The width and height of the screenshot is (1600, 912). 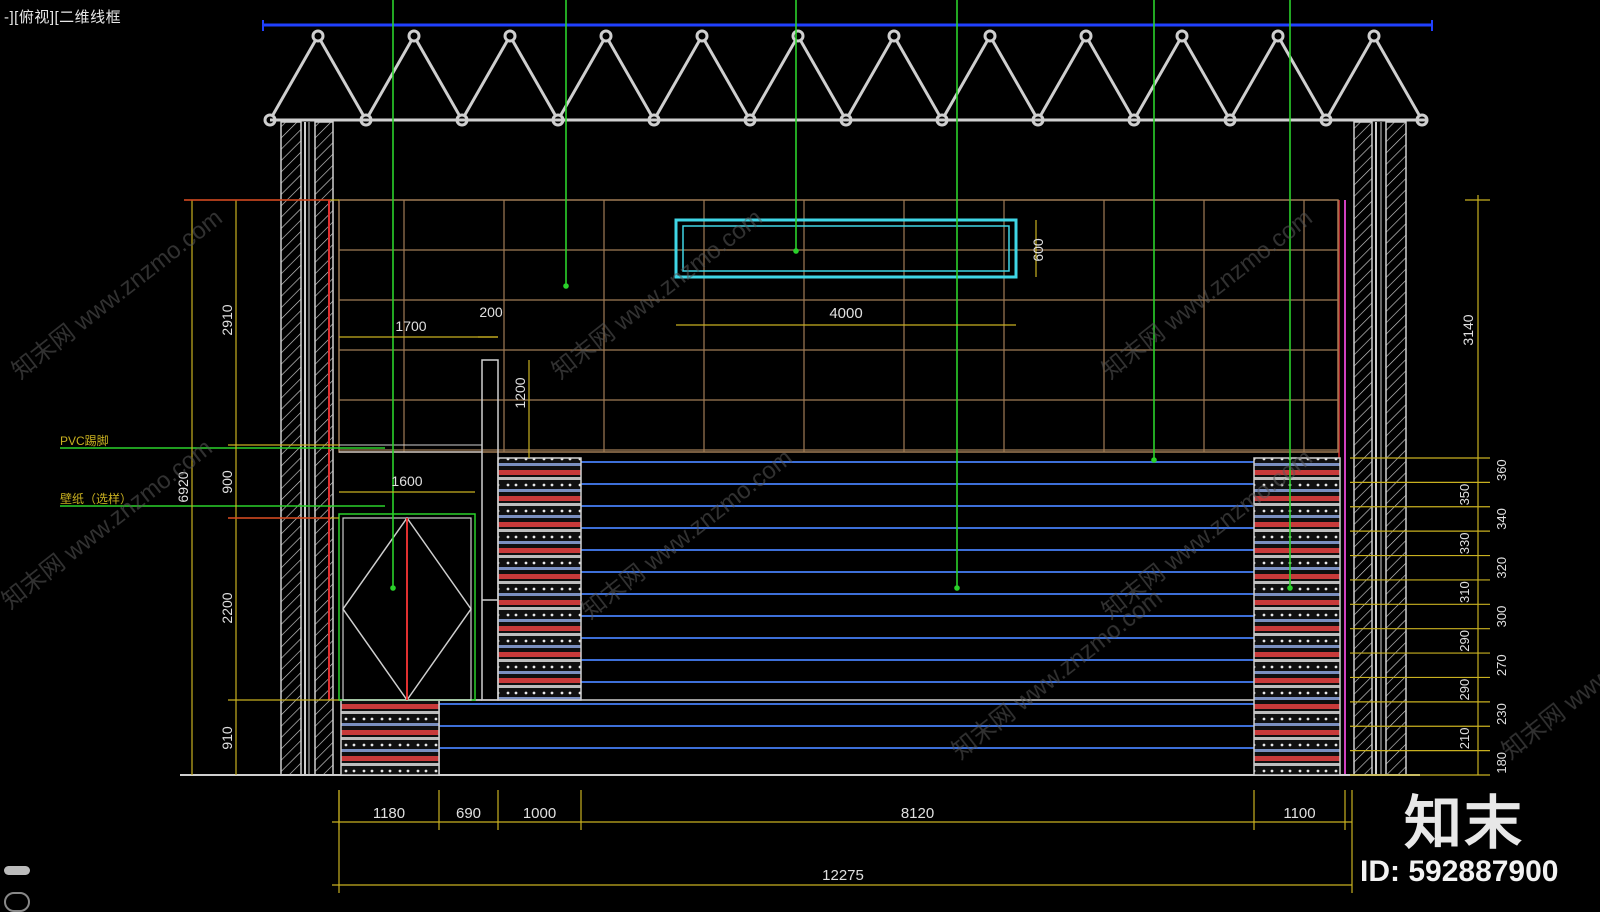 I want to click on dim-right-value: 310, so click(x=1464, y=592).